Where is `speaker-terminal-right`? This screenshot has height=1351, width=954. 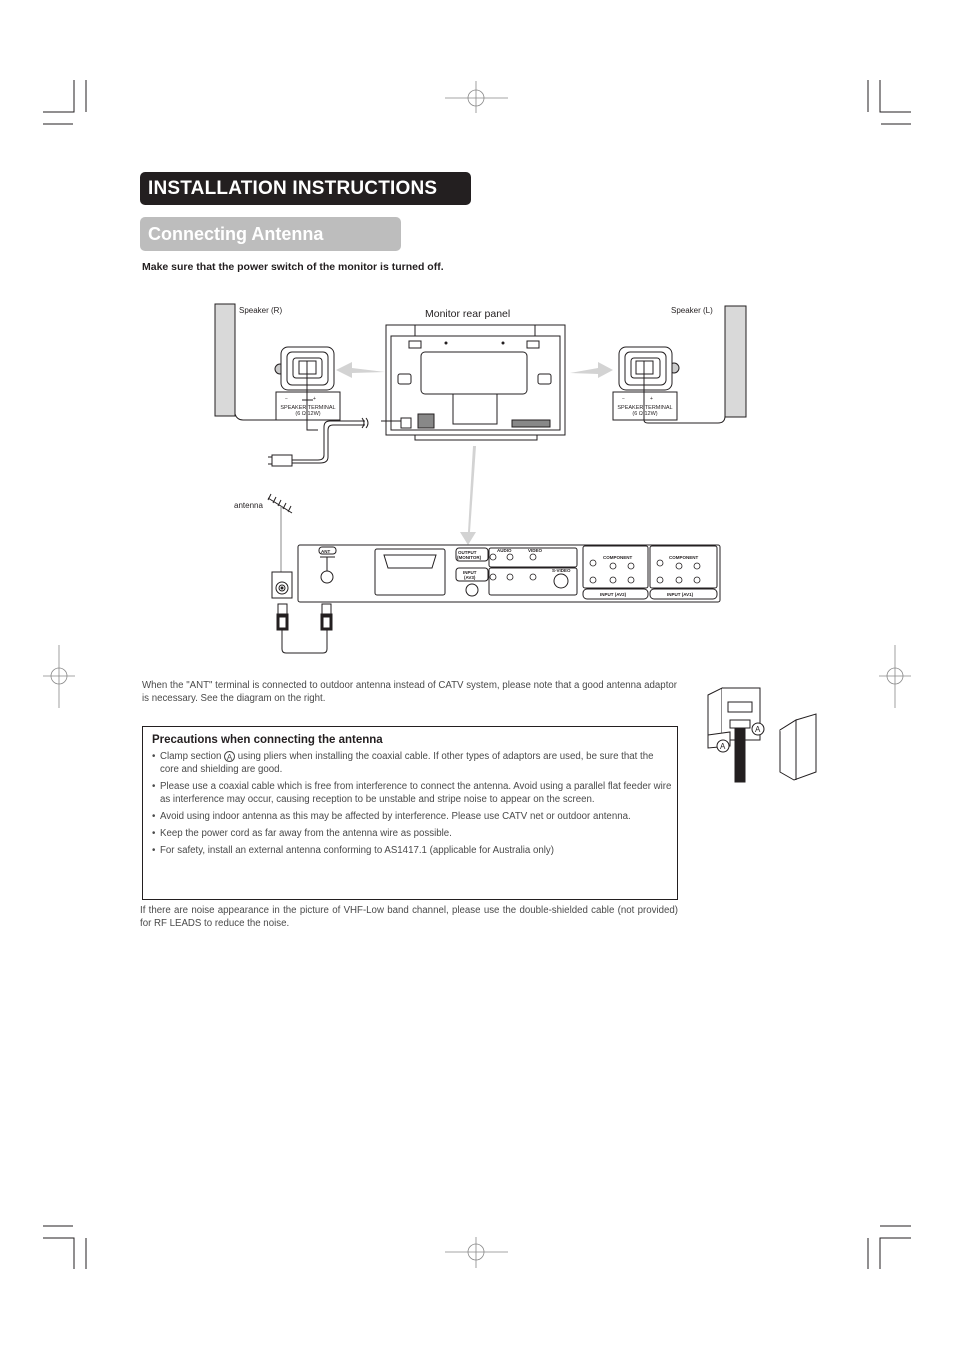 speaker-terminal-right is located at coordinates (287, 388).